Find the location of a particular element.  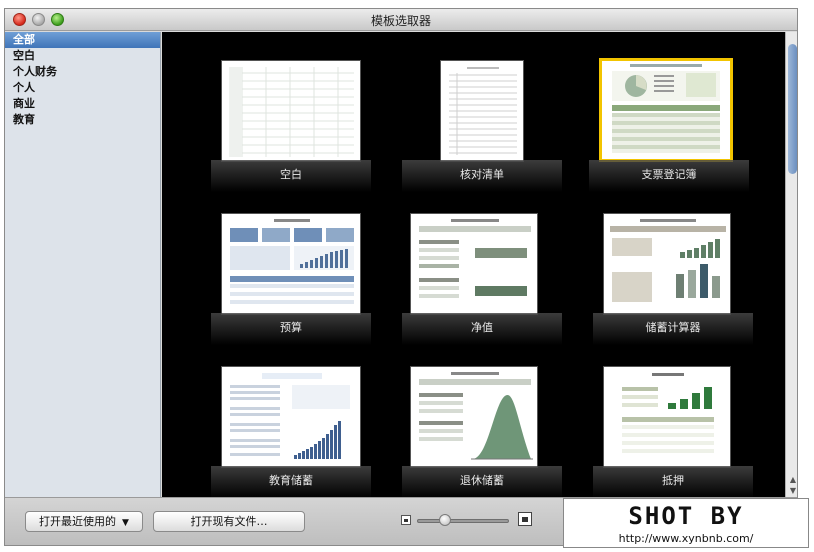

template-tile-net-worth: 净值 is located at coordinates (482, 280).